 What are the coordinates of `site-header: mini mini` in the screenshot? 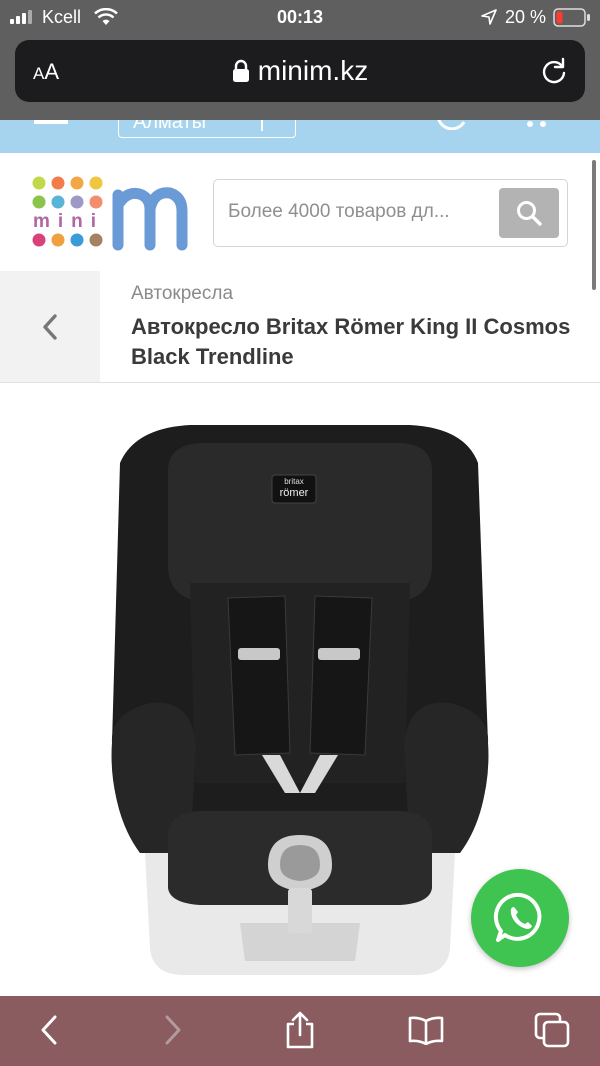 It's located at (300, 212).